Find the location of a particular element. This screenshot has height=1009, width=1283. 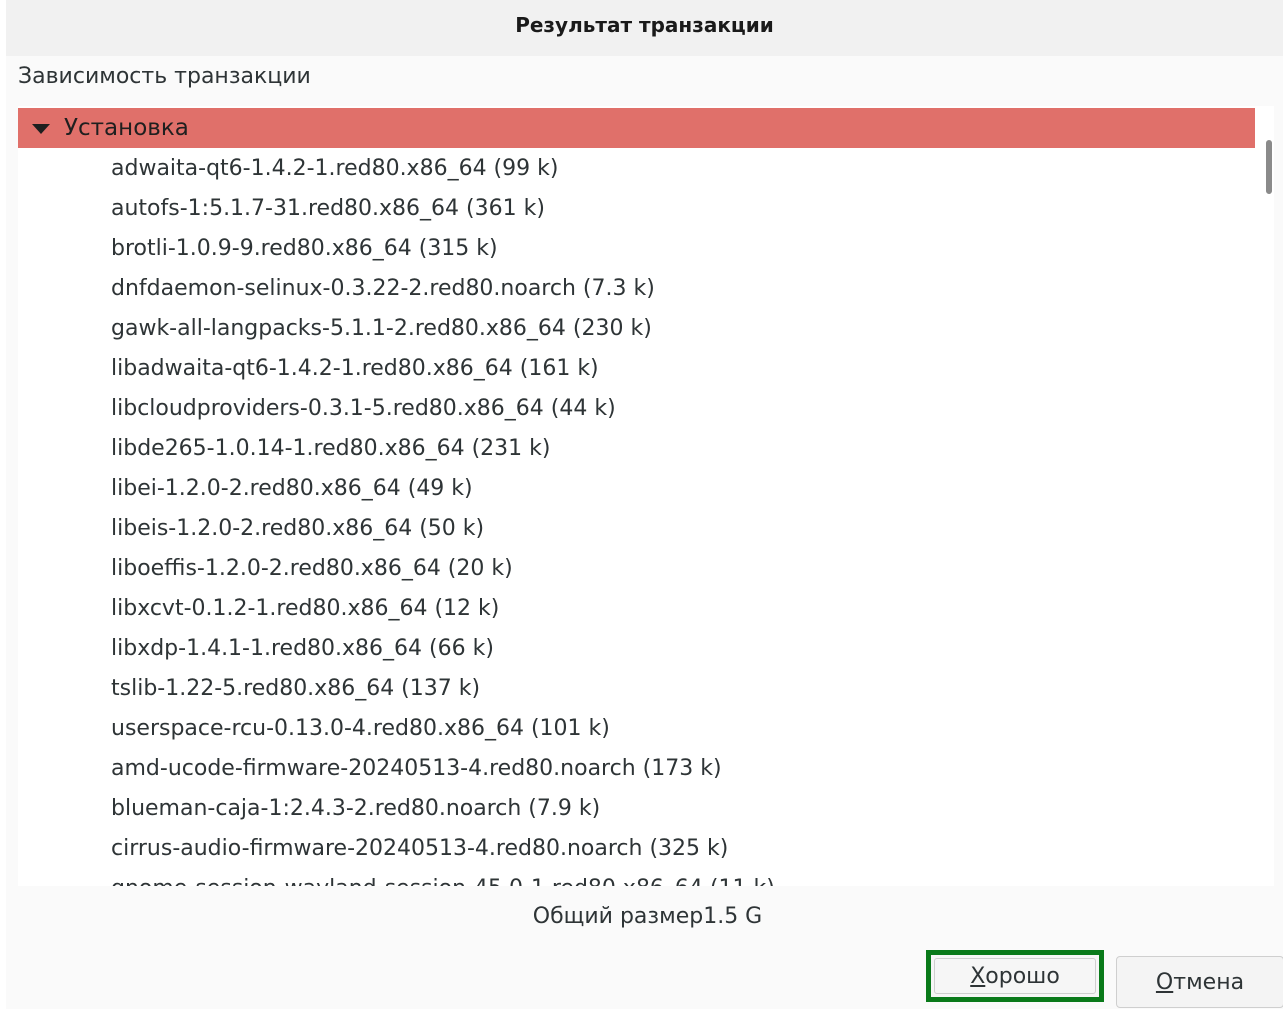

package-row: adwaita-qt6-1.4.2-1.red80.x86_64 (99 k) is located at coordinates (636, 168).